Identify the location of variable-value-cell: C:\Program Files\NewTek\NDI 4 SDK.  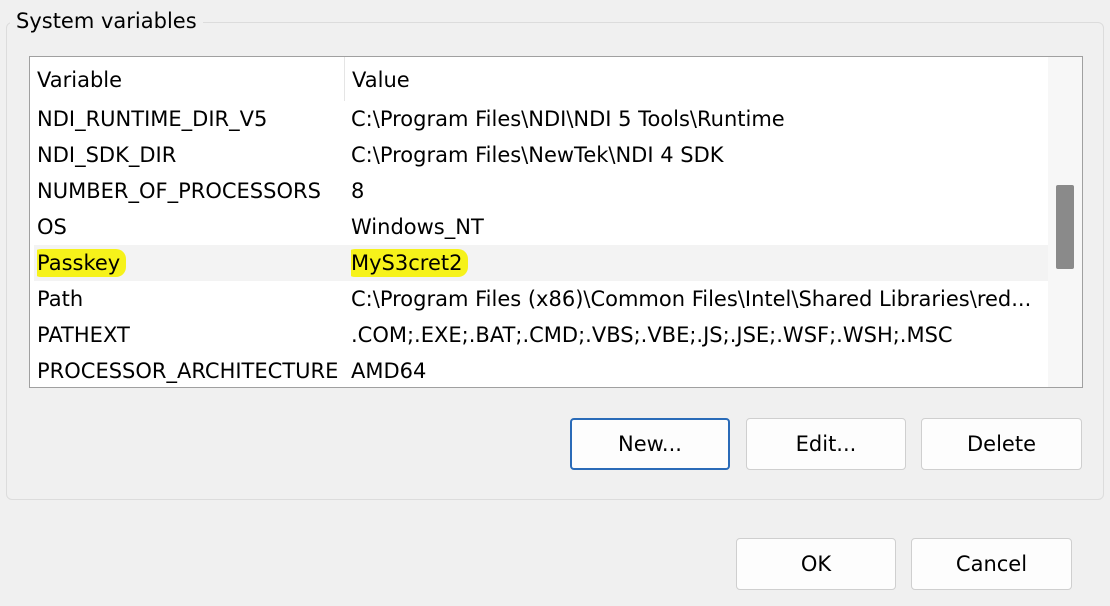
(537, 155).